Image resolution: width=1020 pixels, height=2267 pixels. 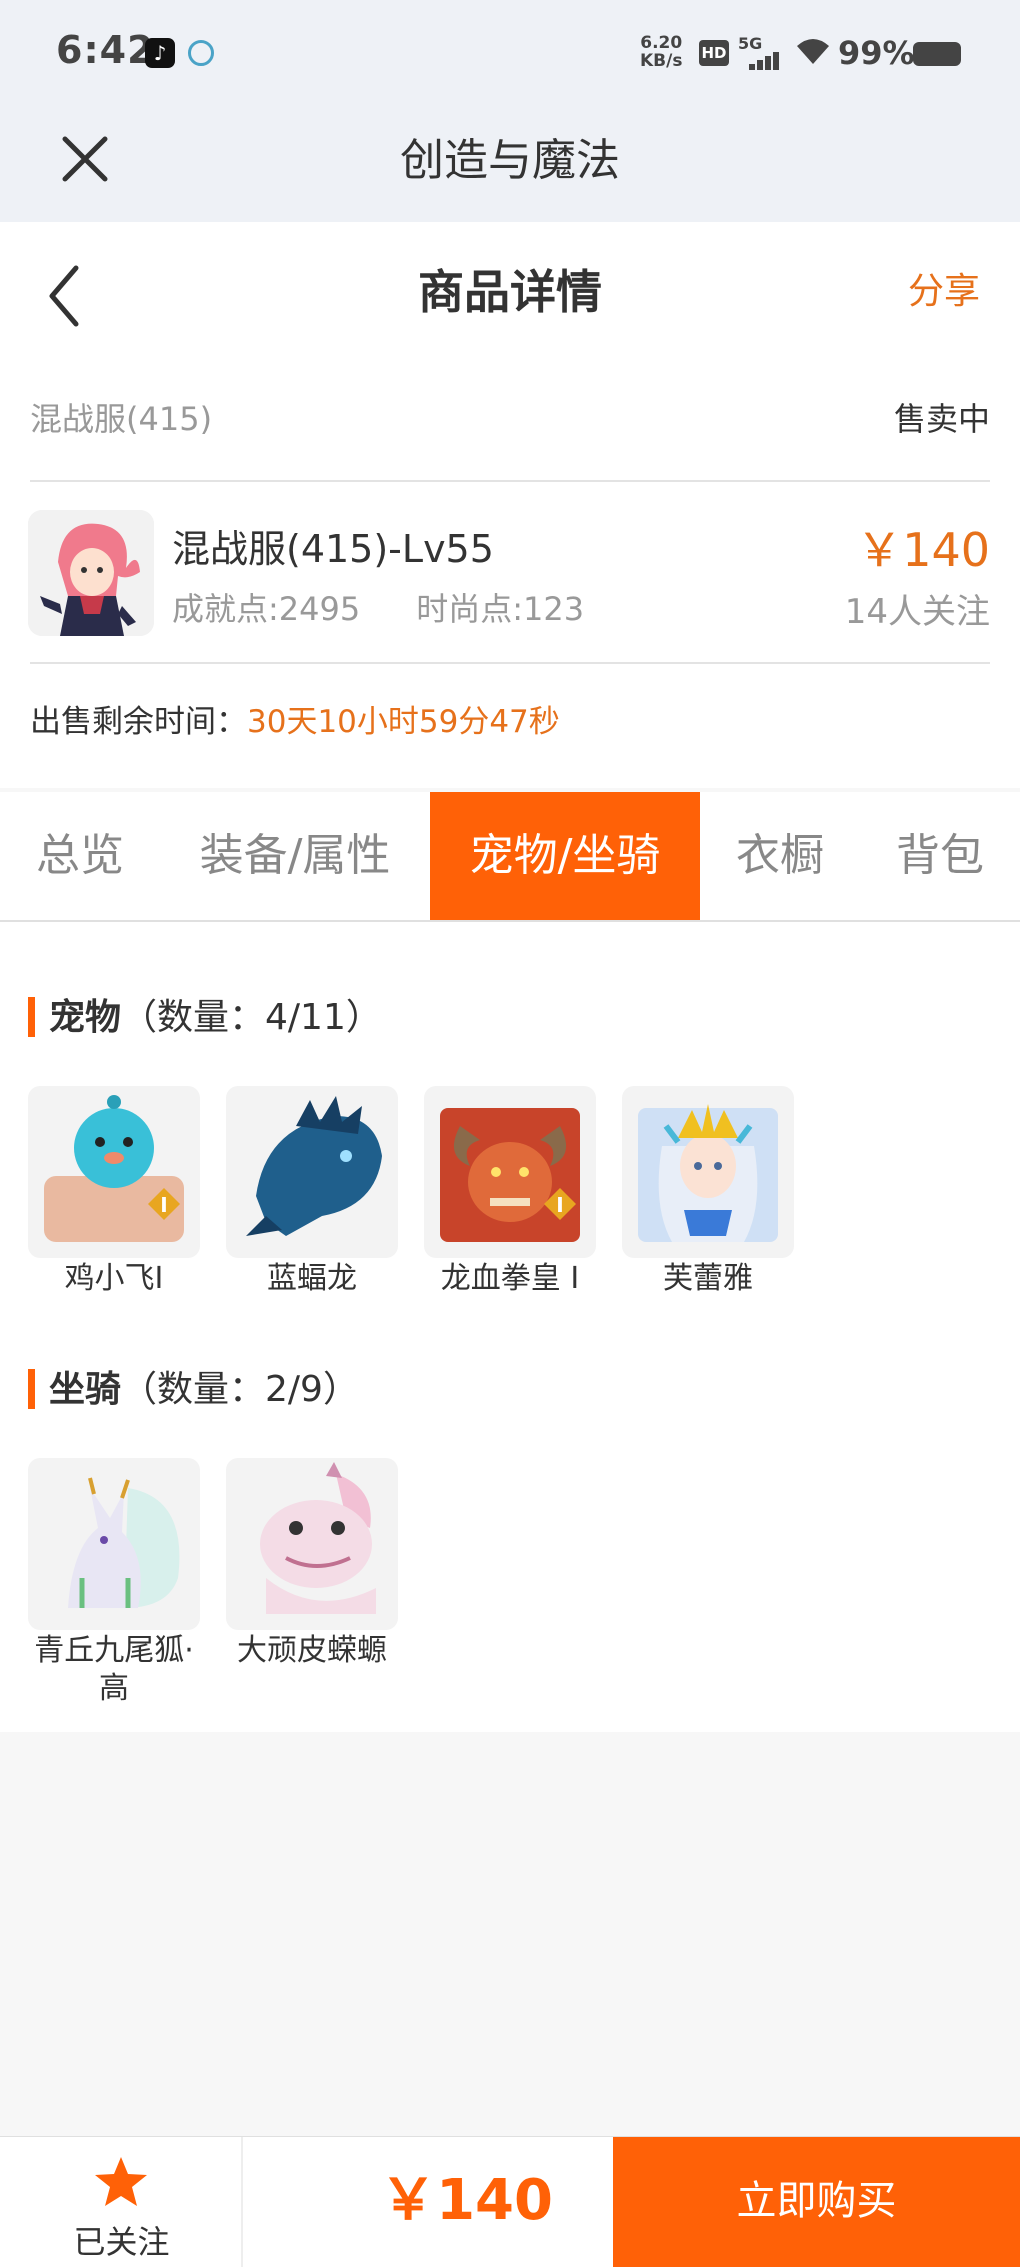 What do you see at coordinates (923, 550) in the screenshot?
I see `listing-price: ￥140` at bounding box center [923, 550].